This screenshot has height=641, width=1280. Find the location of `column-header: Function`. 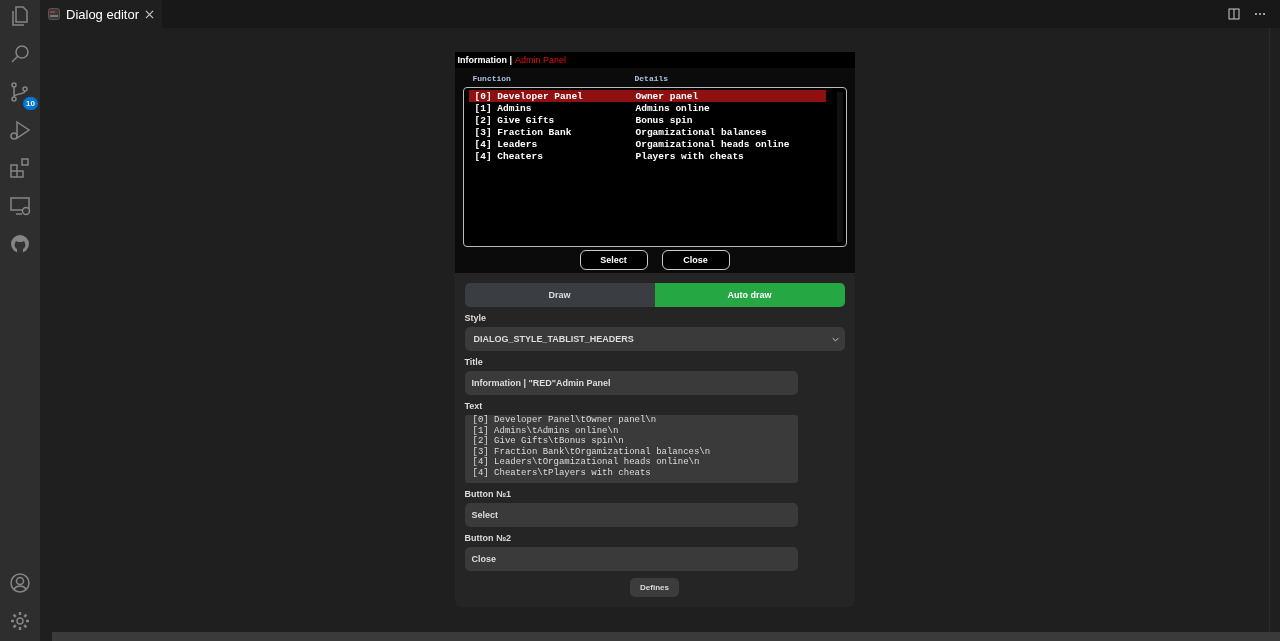

column-header: Function is located at coordinates (492, 79).